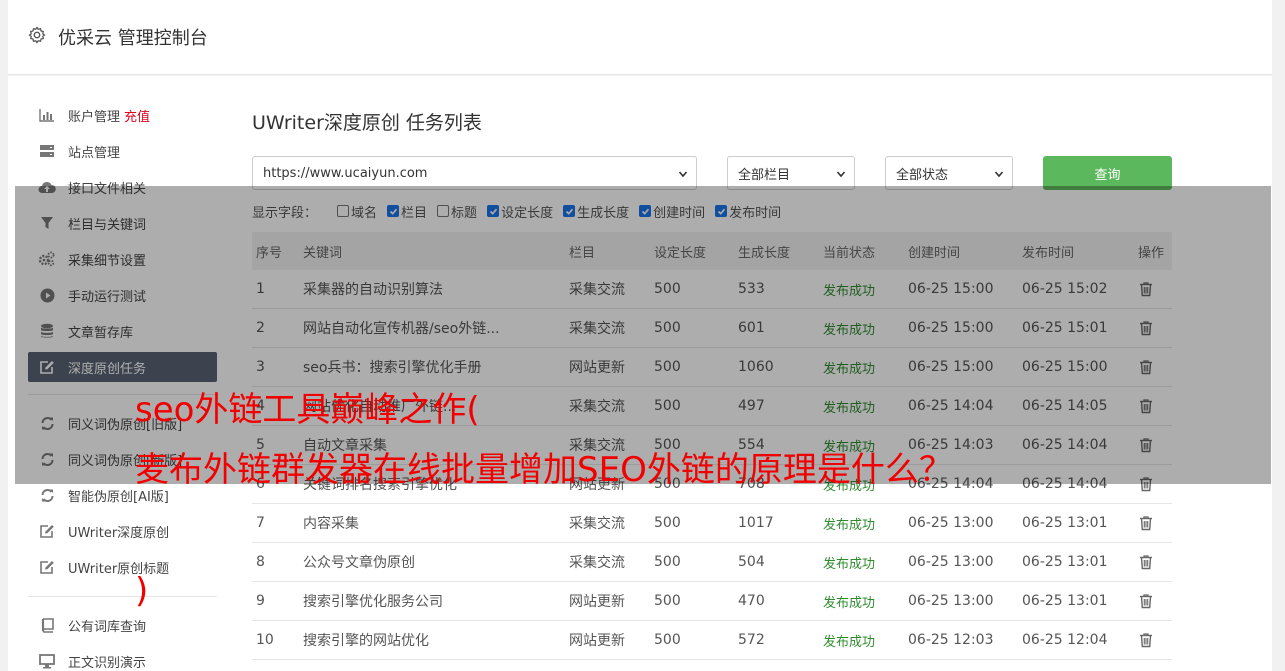 The image size is (1285, 671). Describe the element at coordinates (922, 175) in the screenshot. I see `status-select-value: 全部状态` at that location.